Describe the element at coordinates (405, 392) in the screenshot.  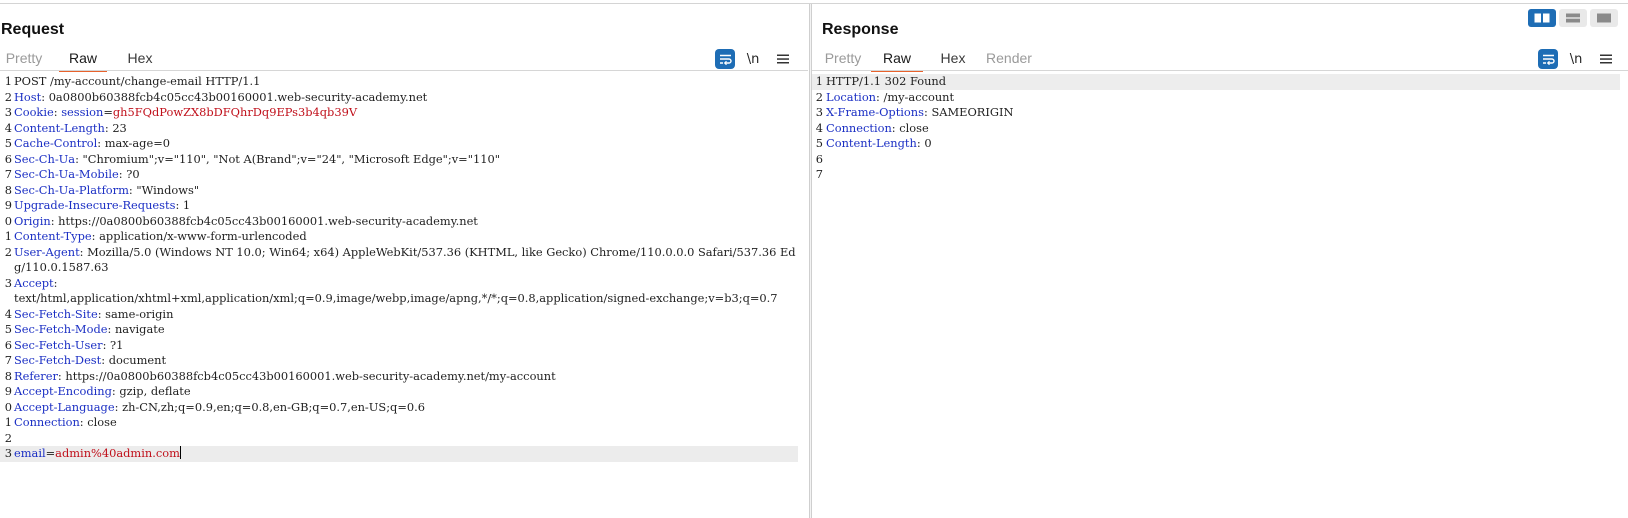
I see `line-text: Accept-Encoding: gzip, deflate` at that location.